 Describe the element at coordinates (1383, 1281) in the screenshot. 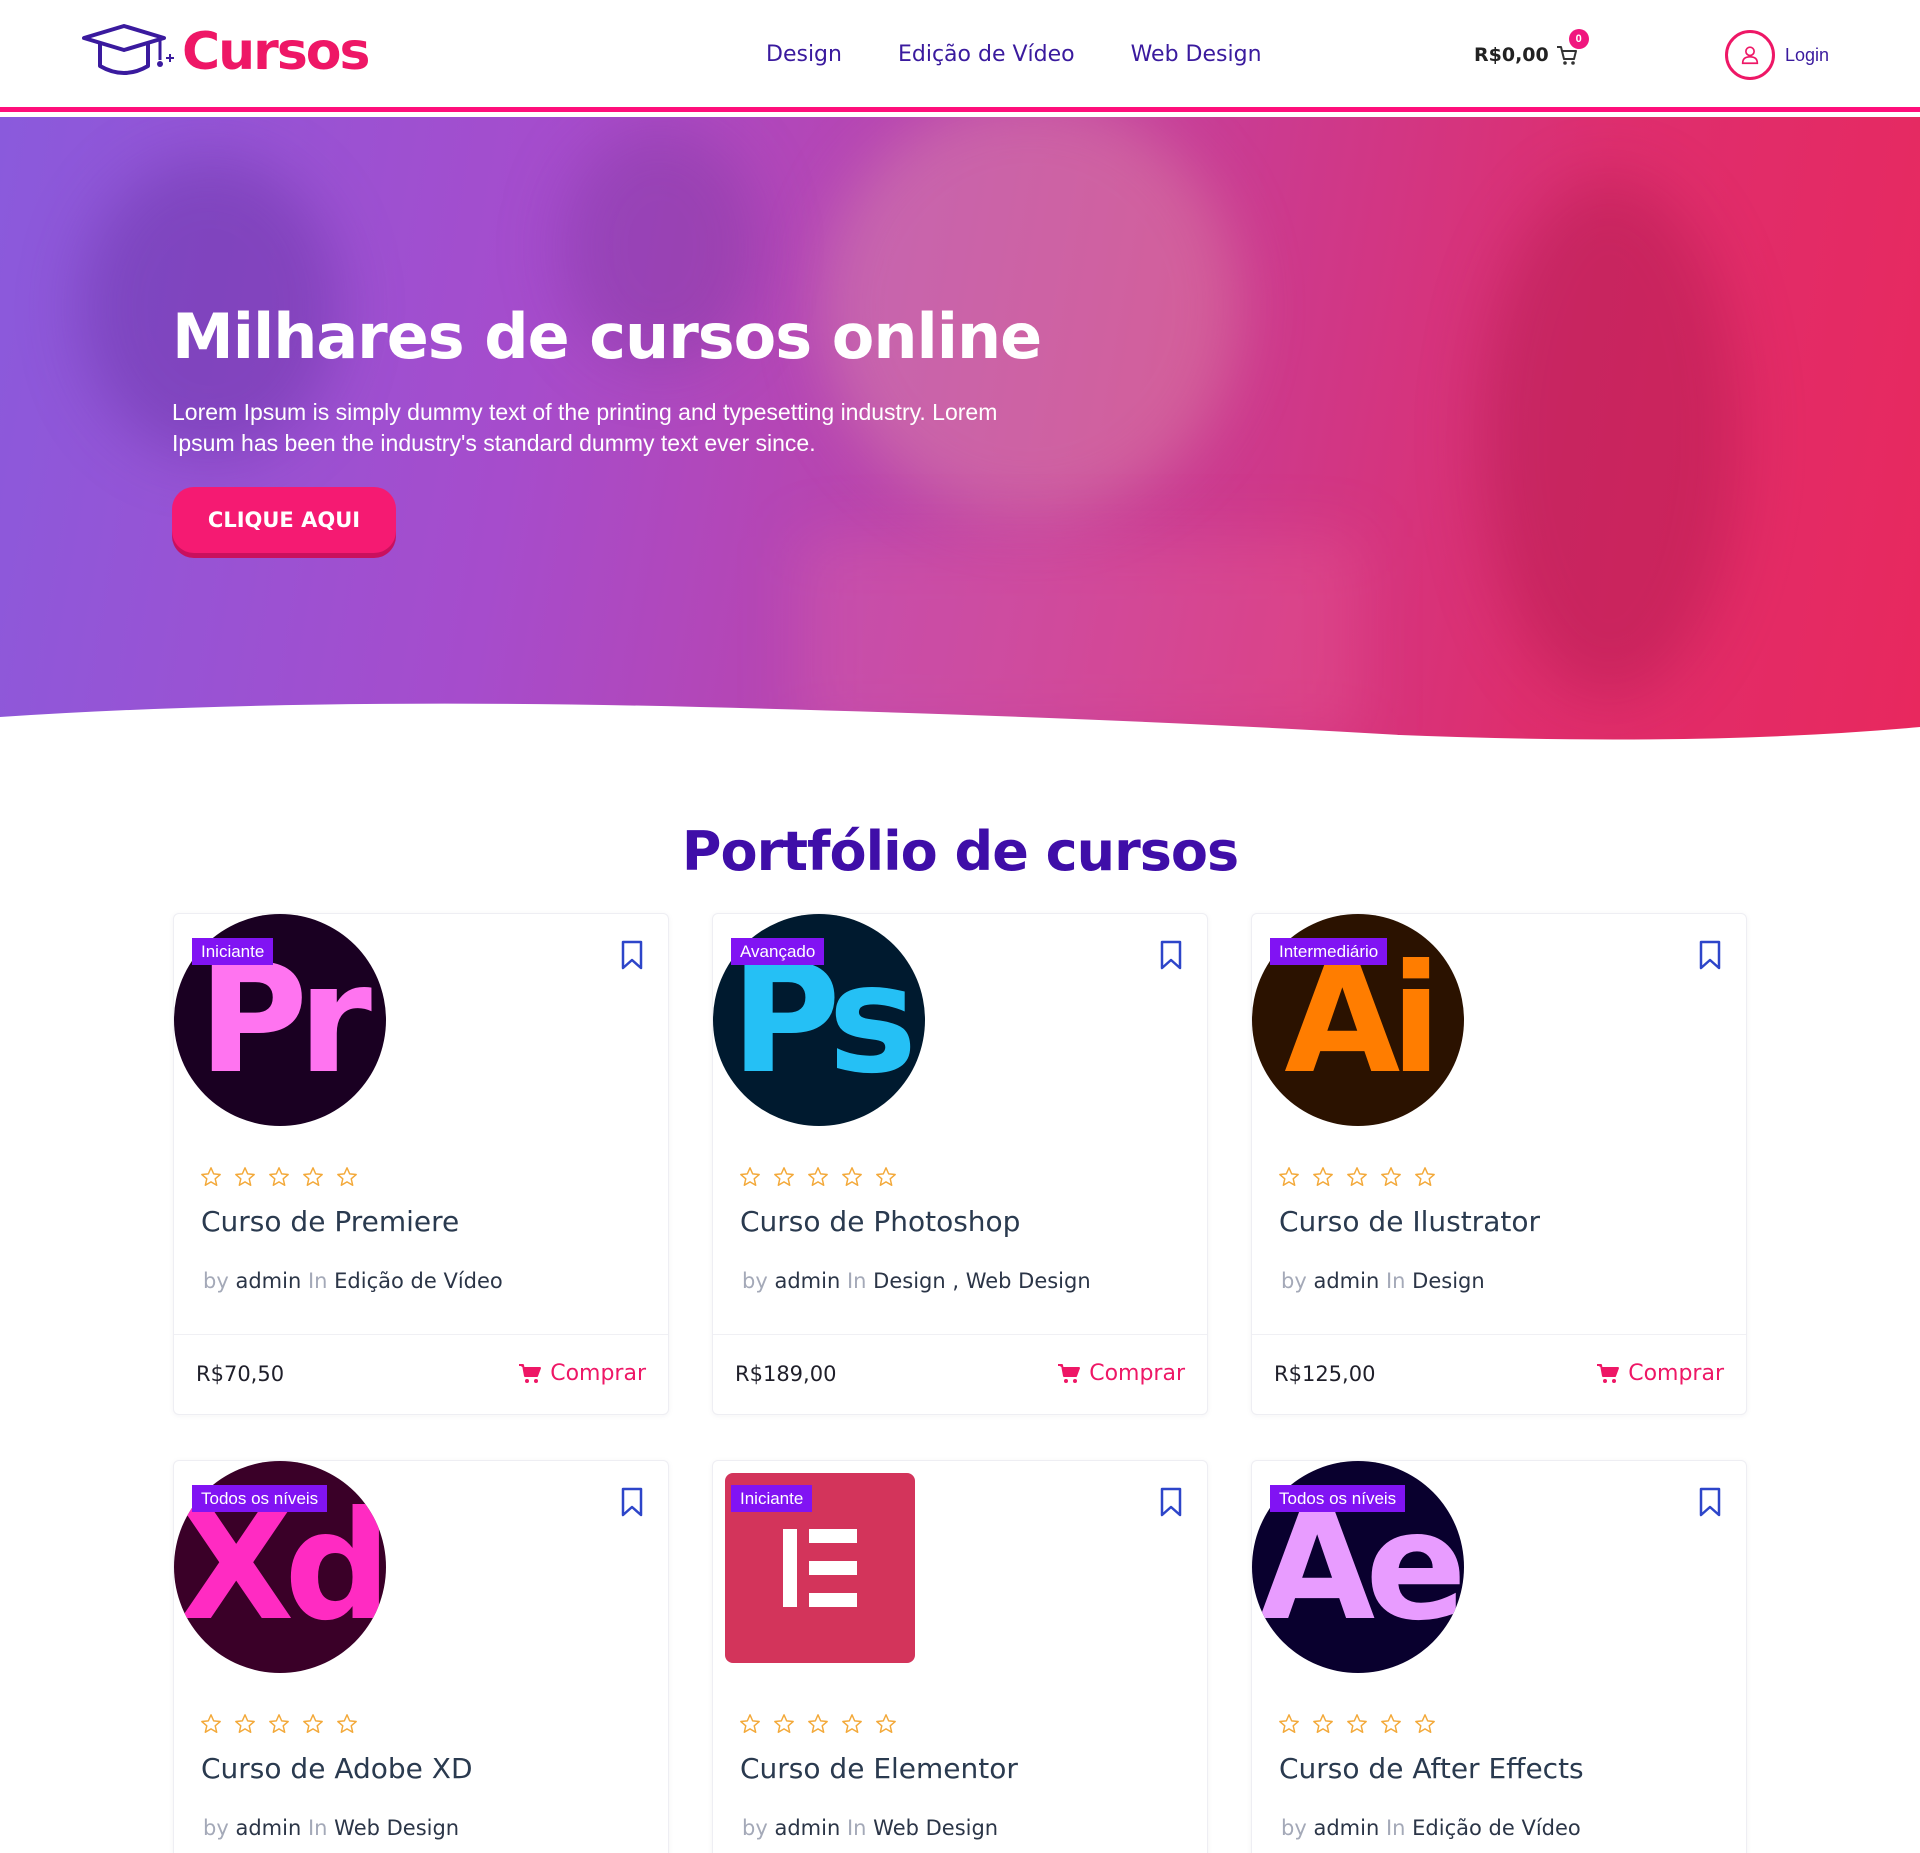

I see `course-meta: by admin In Design` at that location.